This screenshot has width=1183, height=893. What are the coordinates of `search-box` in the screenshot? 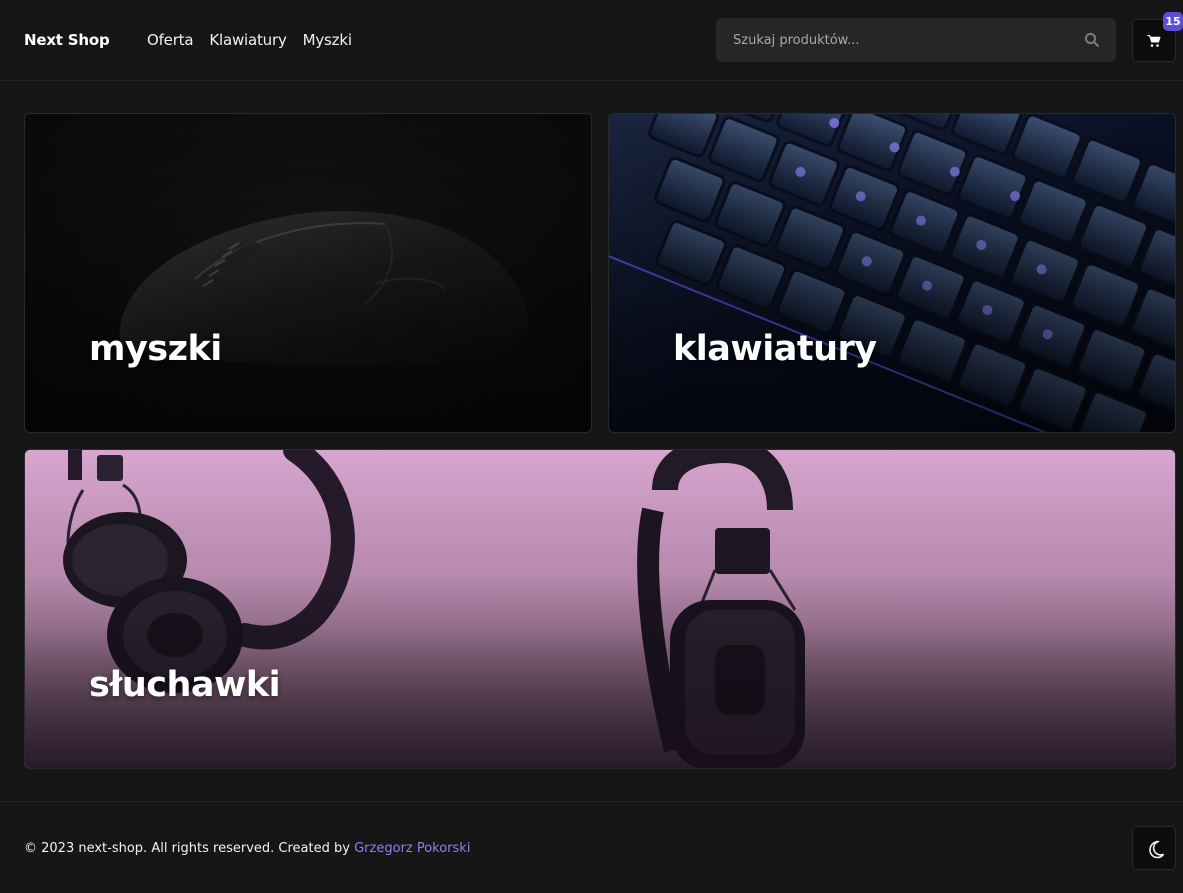 It's located at (916, 40).